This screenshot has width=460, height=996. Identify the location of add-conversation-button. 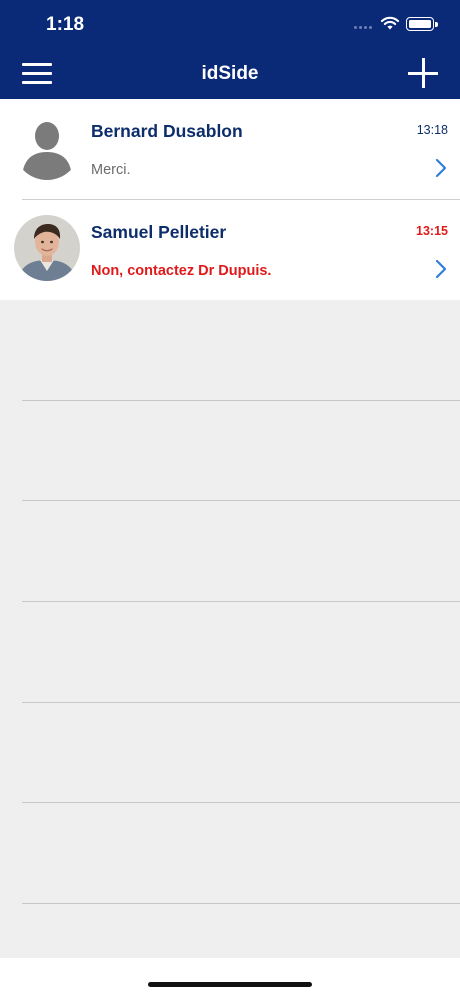
(423, 73).